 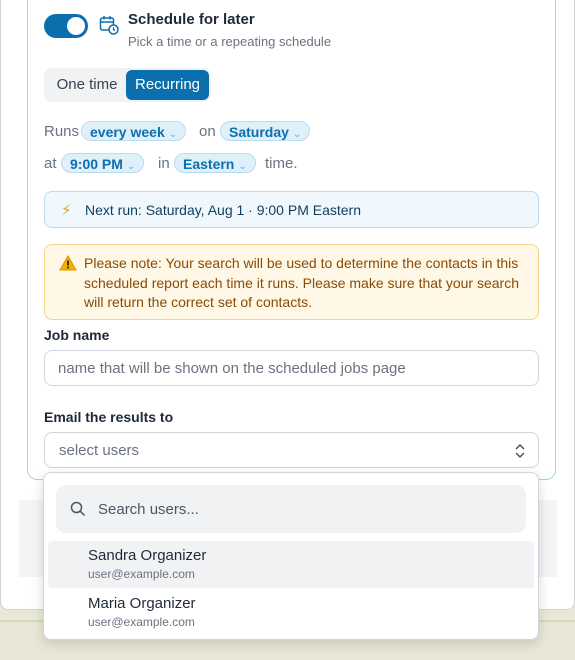 What do you see at coordinates (109, 417) in the screenshot?
I see `email-results-label: Email the results to` at bounding box center [109, 417].